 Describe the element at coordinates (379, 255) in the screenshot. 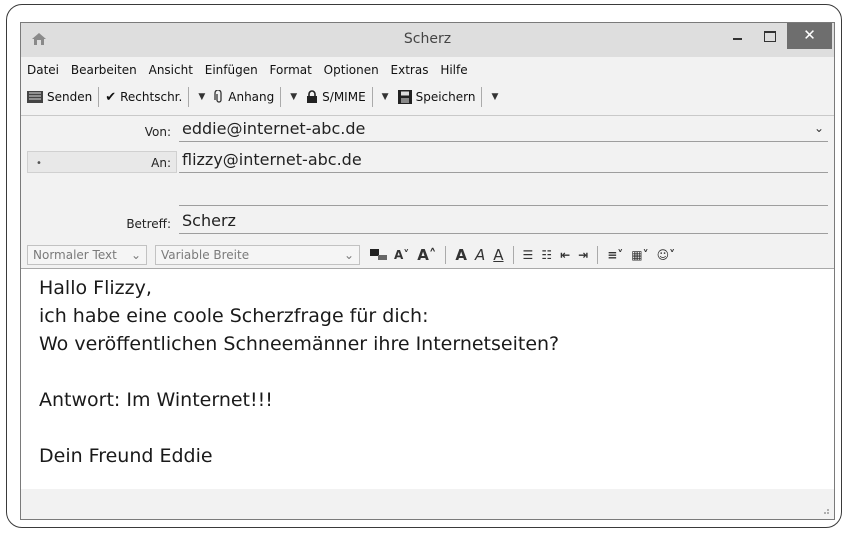

I see `text-color-icon` at that location.